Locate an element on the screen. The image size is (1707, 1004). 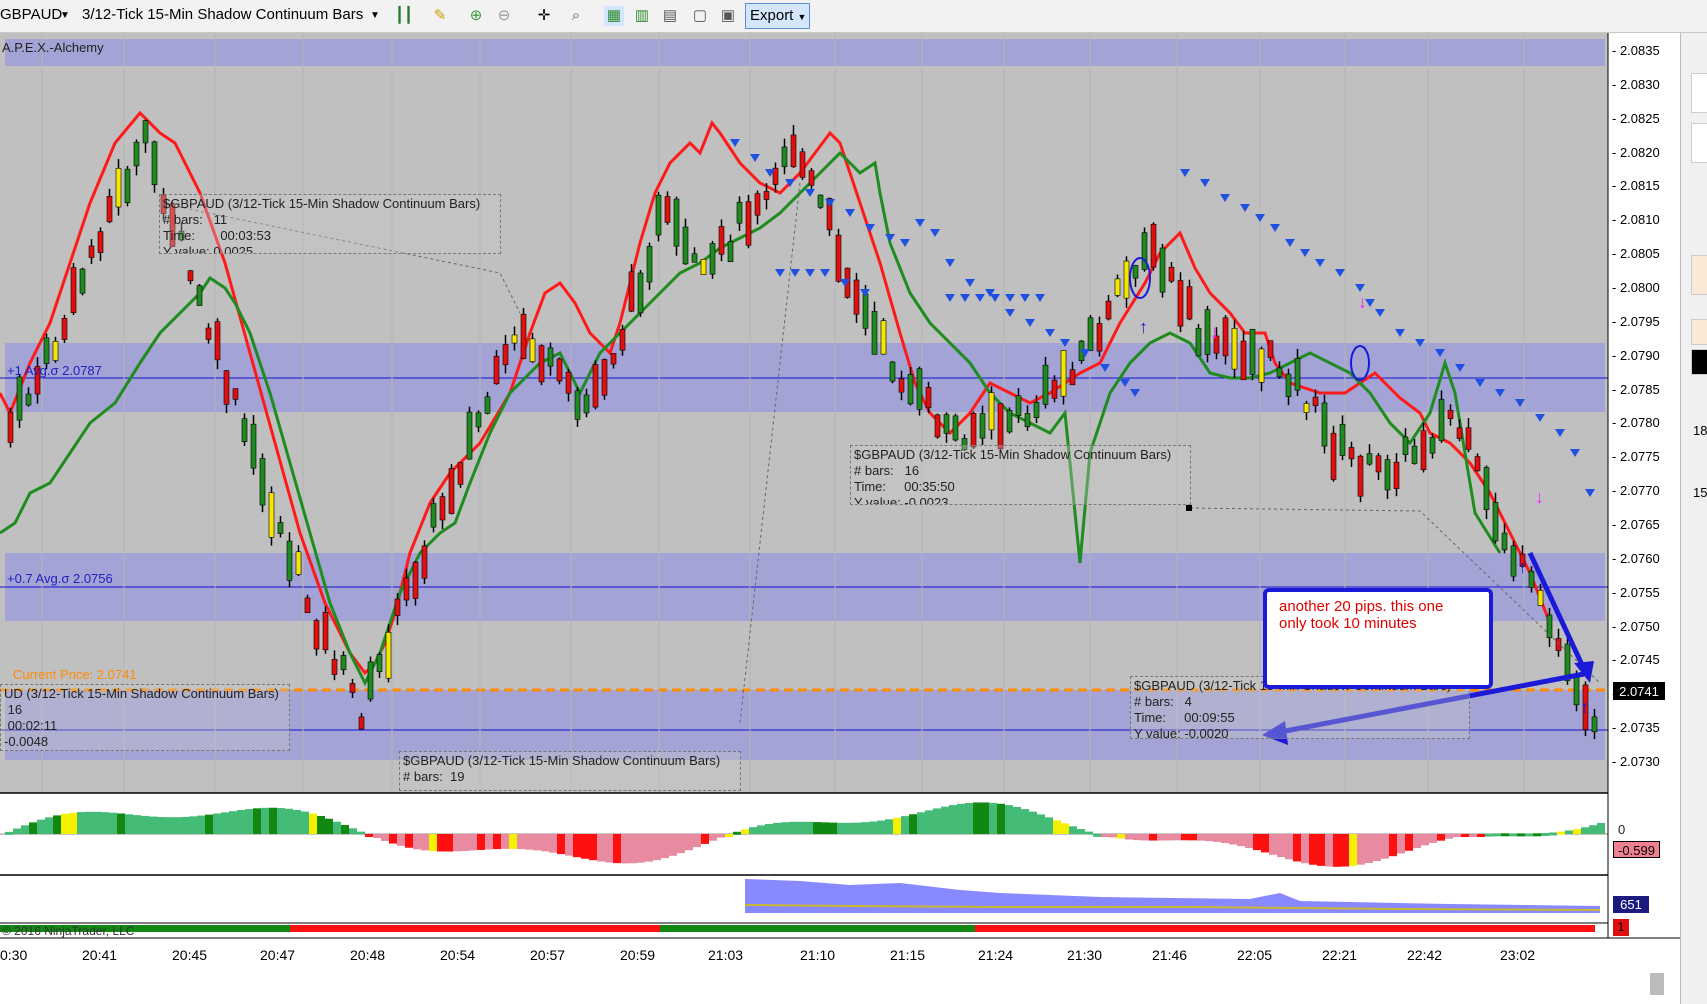
scroll-right-icon is located at coordinates (1657, 984).